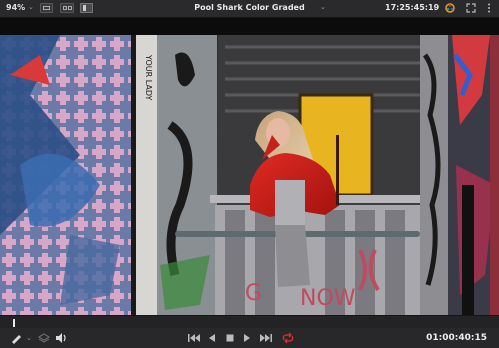  What do you see at coordinates (288, 338) in the screenshot?
I see `loop-icon` at bounding box center [288, 338].